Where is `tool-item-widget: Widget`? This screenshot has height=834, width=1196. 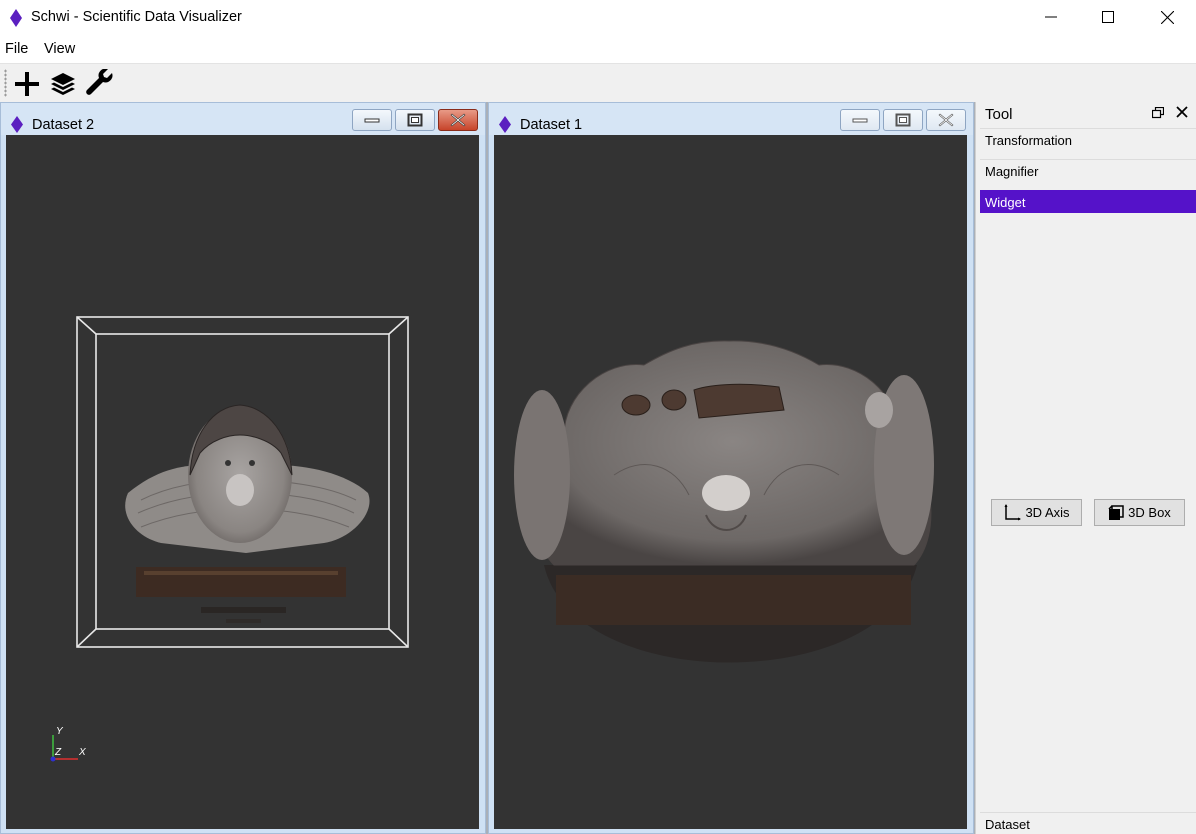
tool-item-widget: Widget is located at coordinates (1088, 201).